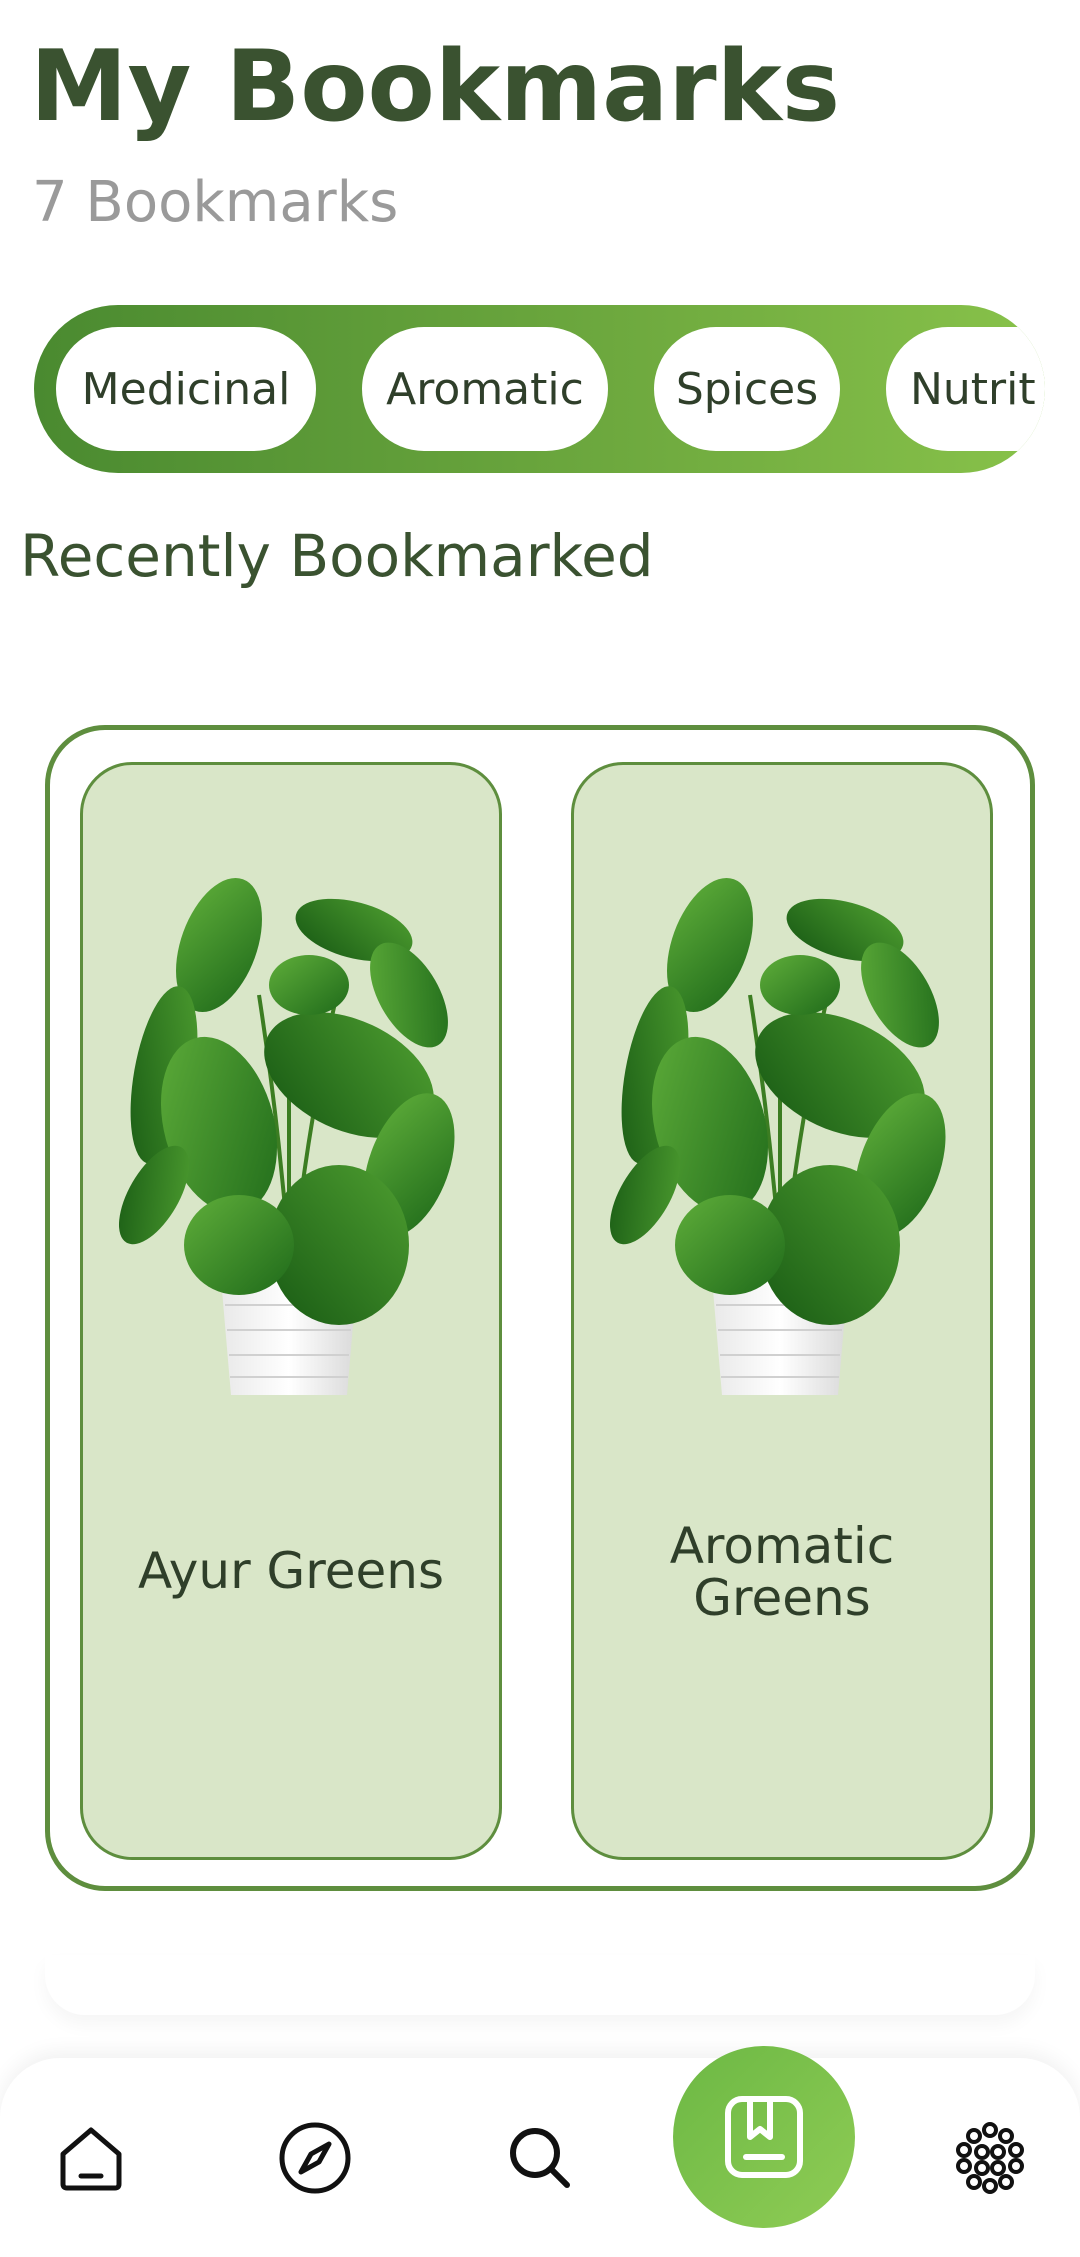 This screenshot has height=2257, width=1080. I want to click on chip-aromatic: Aromatic, so click(485, 389).